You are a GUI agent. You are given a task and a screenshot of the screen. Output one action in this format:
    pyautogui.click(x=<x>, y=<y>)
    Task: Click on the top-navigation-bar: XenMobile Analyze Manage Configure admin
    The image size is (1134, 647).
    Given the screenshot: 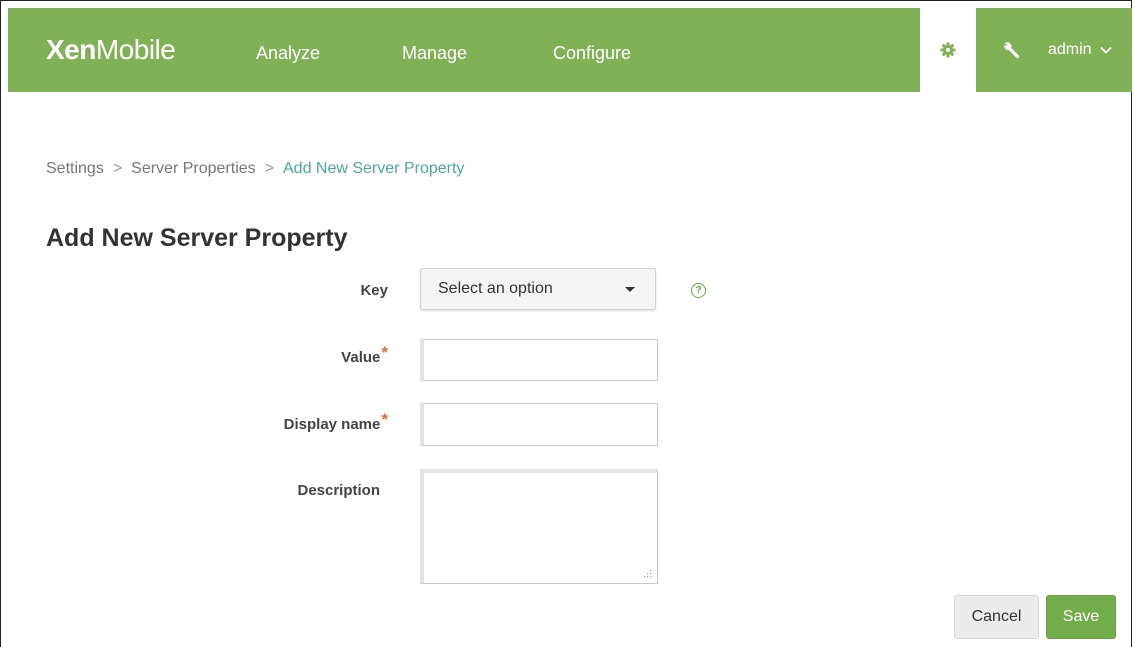 What is the action you would take?
    pyautogui.click(x=570, y=50)
    